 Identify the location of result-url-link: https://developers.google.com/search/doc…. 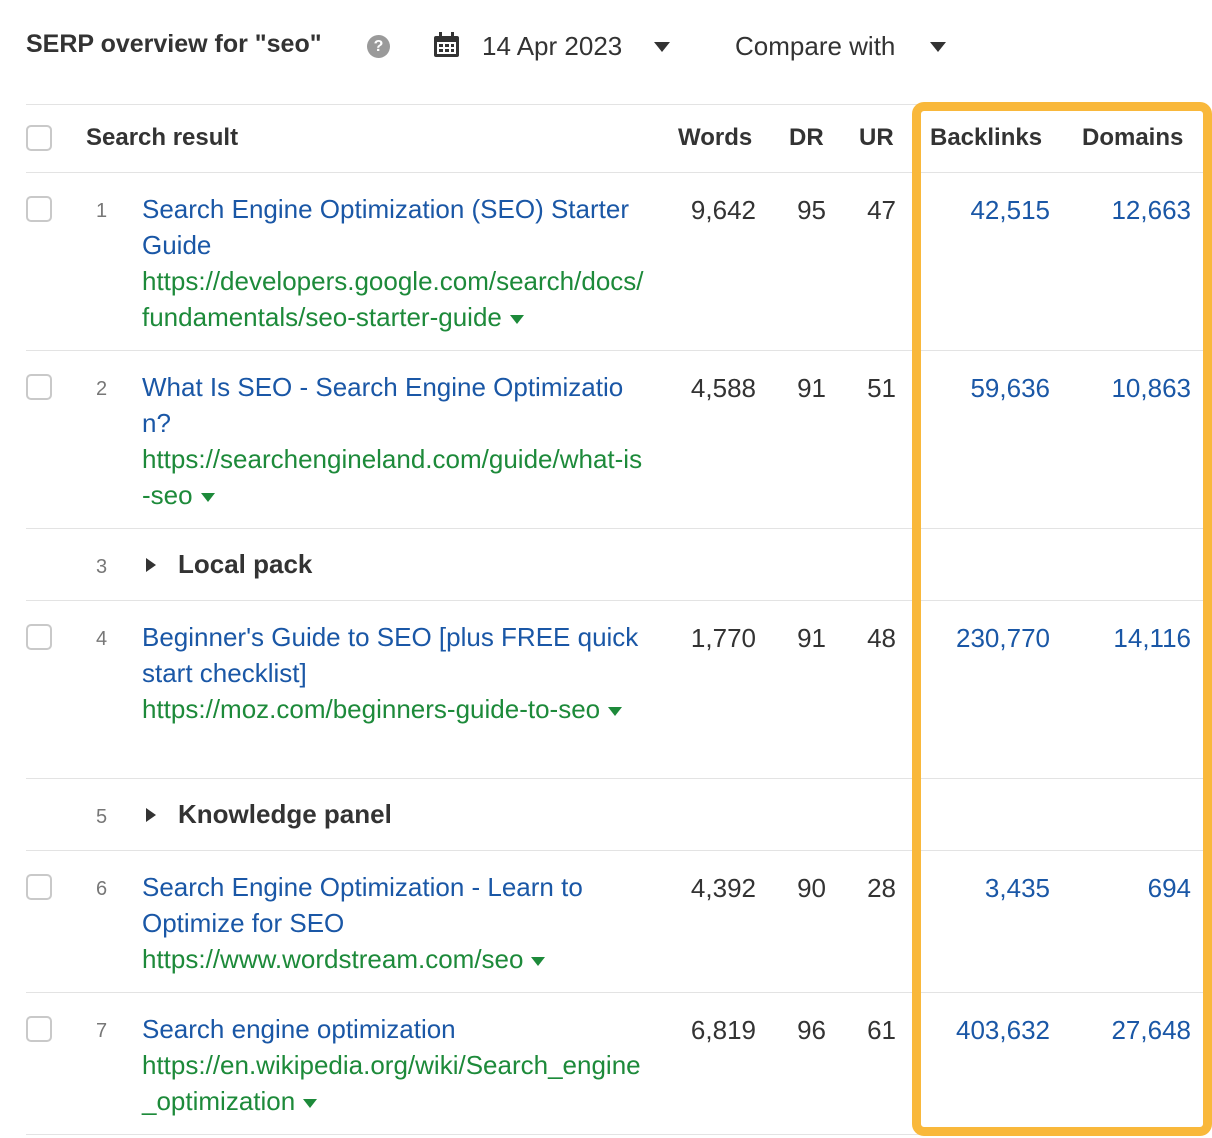
(393, 299).